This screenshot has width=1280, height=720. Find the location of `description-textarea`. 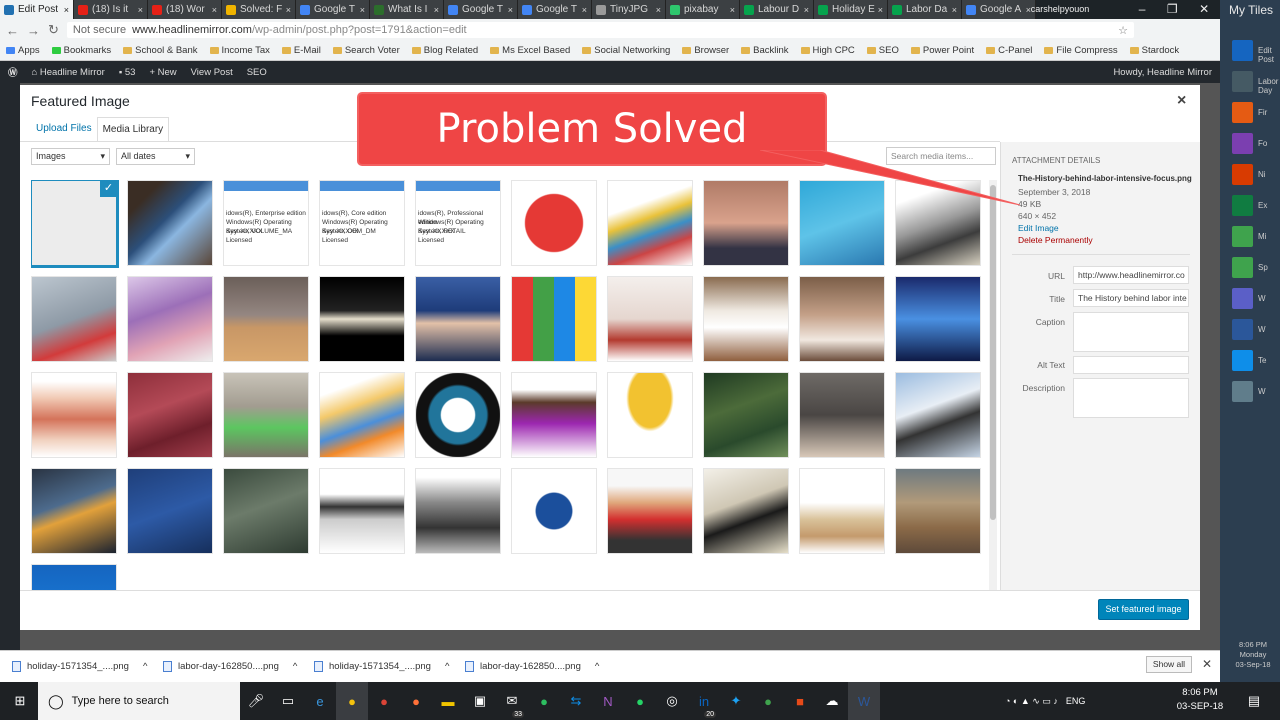

description-textarea is located at coordinates (1131, 398).